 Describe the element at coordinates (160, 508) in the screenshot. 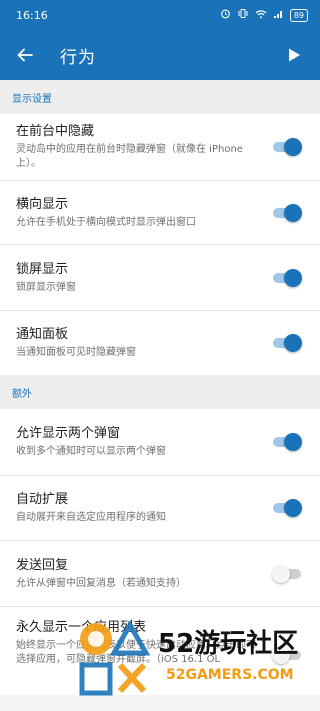

I see `setting-auto-expand: 自动扩展 自动展开来自选定应用程序的通知` at that location.